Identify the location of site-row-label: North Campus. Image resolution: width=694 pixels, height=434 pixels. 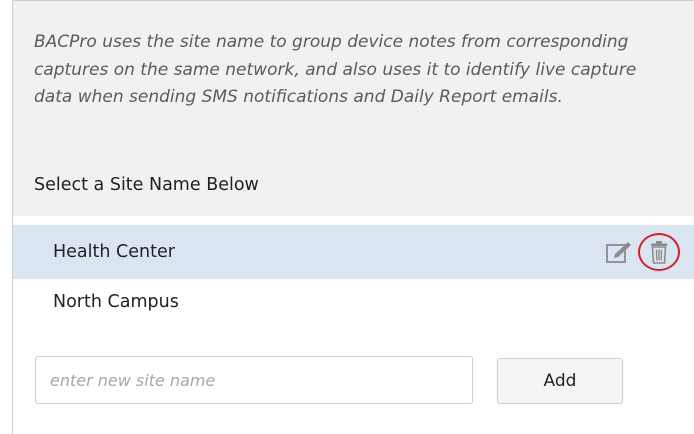
(116, 302).